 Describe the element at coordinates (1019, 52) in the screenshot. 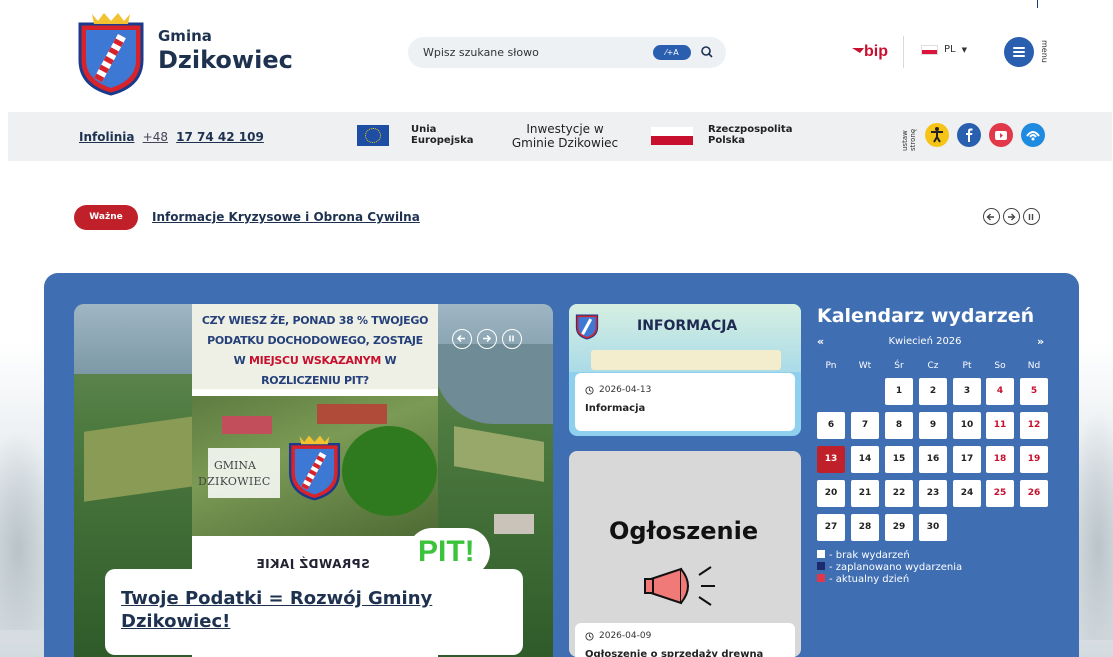

I see `menu-button` at that location.